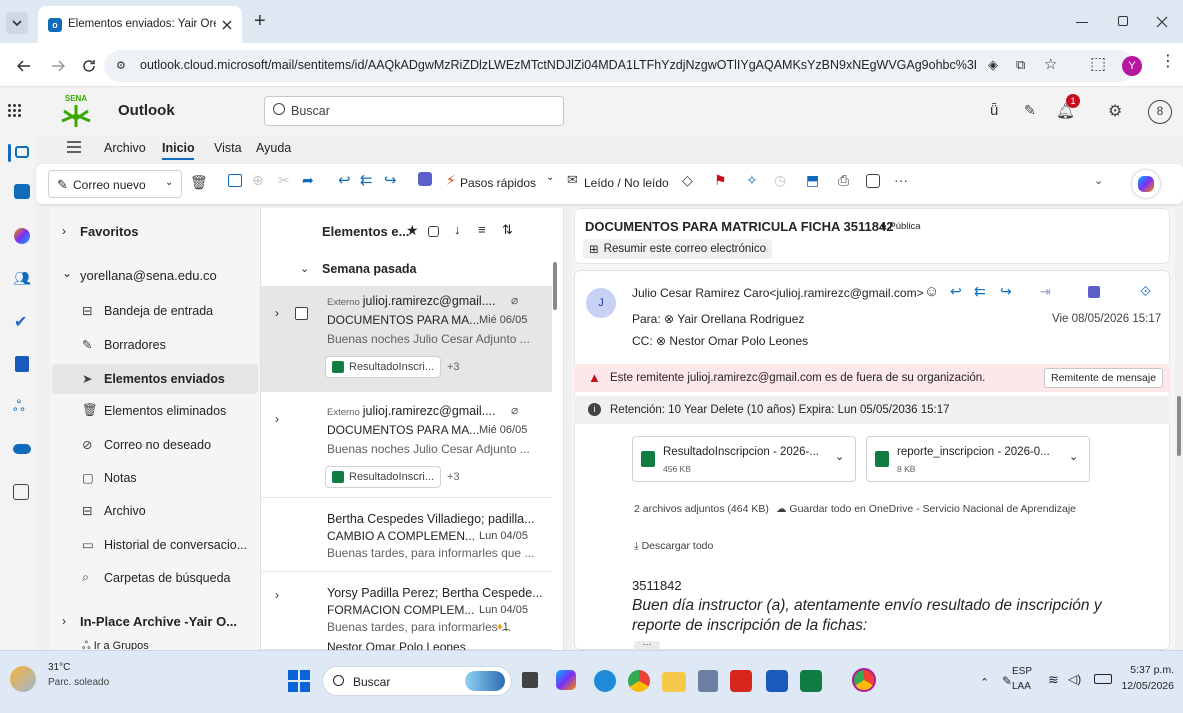  What do you see at coordinates (23, 679) in the screenshot?
I see `weather-icon` at bounding box center [23, 679].